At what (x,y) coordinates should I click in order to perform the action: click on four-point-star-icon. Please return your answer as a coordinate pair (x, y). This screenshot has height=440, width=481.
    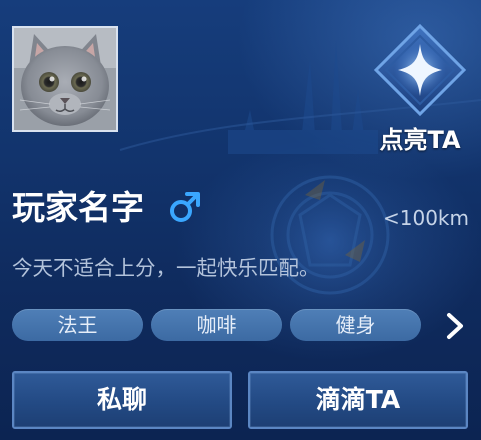
    Looking at the image, I should click on (420, 70).